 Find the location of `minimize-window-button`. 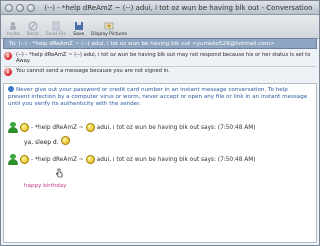

minimize-window-button is located at coordinates (20, 7).